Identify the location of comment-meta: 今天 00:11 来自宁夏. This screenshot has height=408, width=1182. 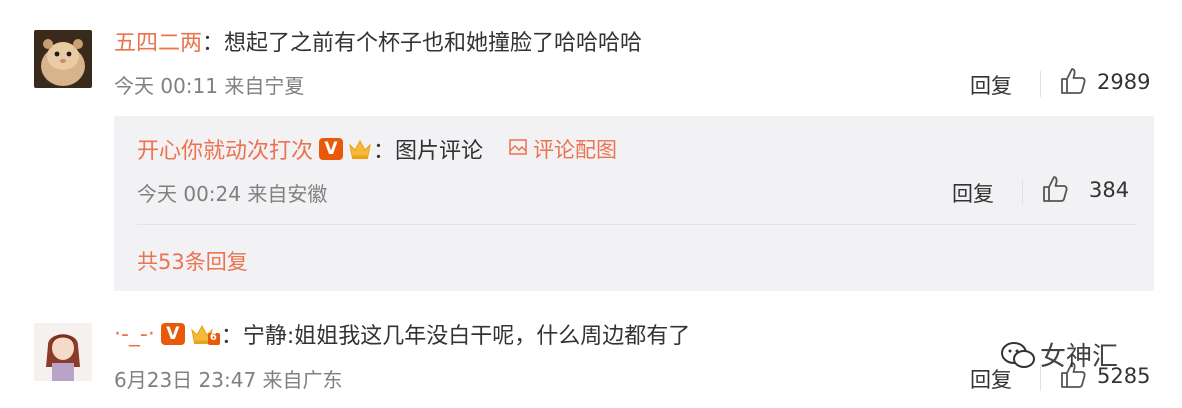
(209, 84).